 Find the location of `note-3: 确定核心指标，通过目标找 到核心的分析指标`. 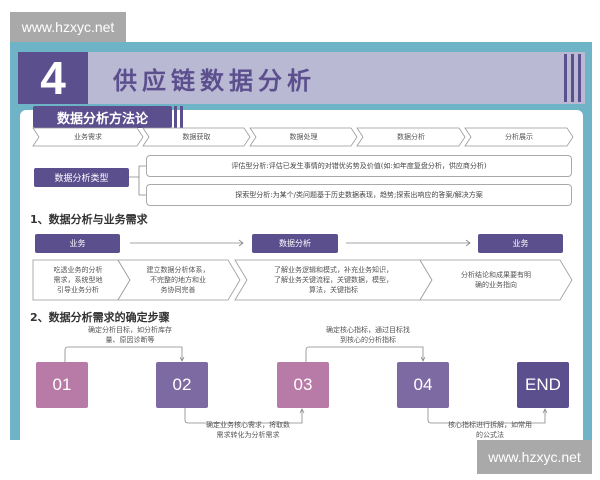

note-3: 确定核心指标，通过目标找 到核心的分析指标 is located at coordinates (368, 335).